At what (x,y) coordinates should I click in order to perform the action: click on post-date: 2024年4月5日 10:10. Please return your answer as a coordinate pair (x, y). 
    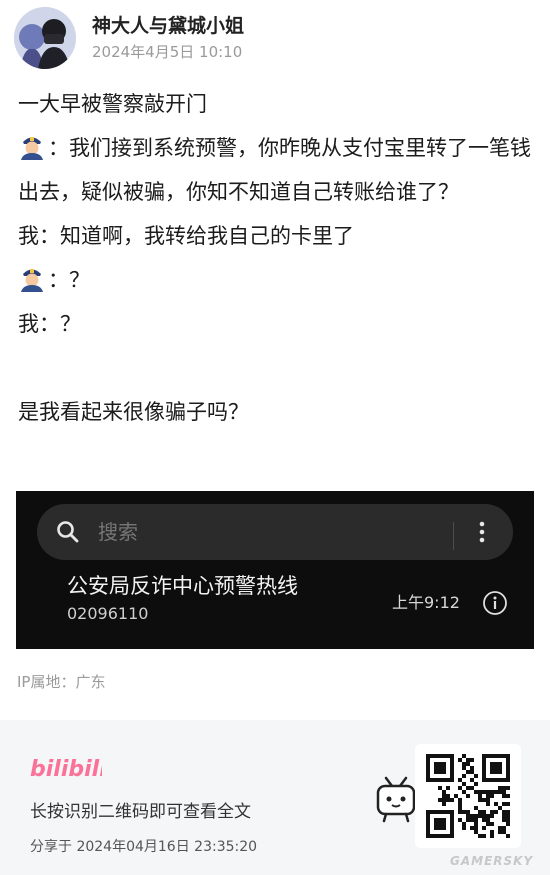
    Looking at the image, I should click on (167, 52).